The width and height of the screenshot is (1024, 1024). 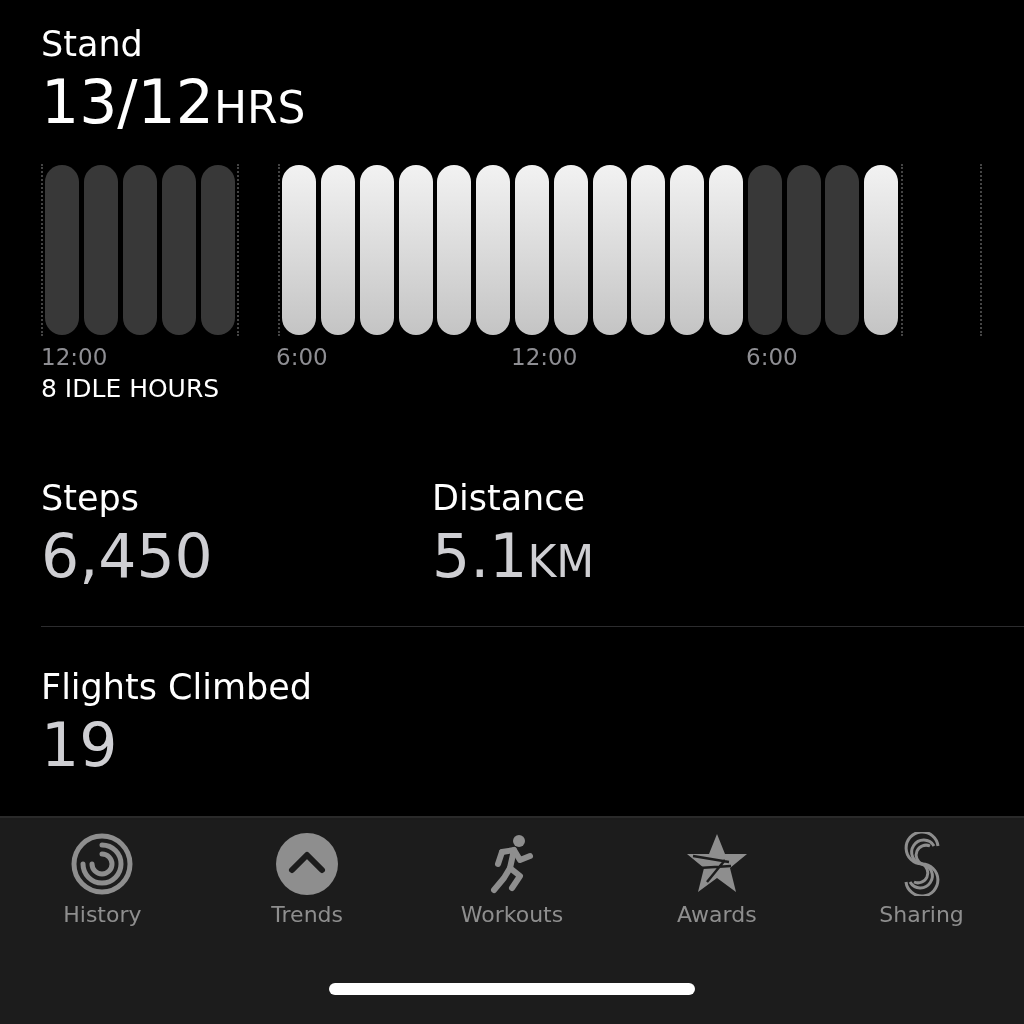 I want to click on tab-item: History, so click(x=102, y=879).